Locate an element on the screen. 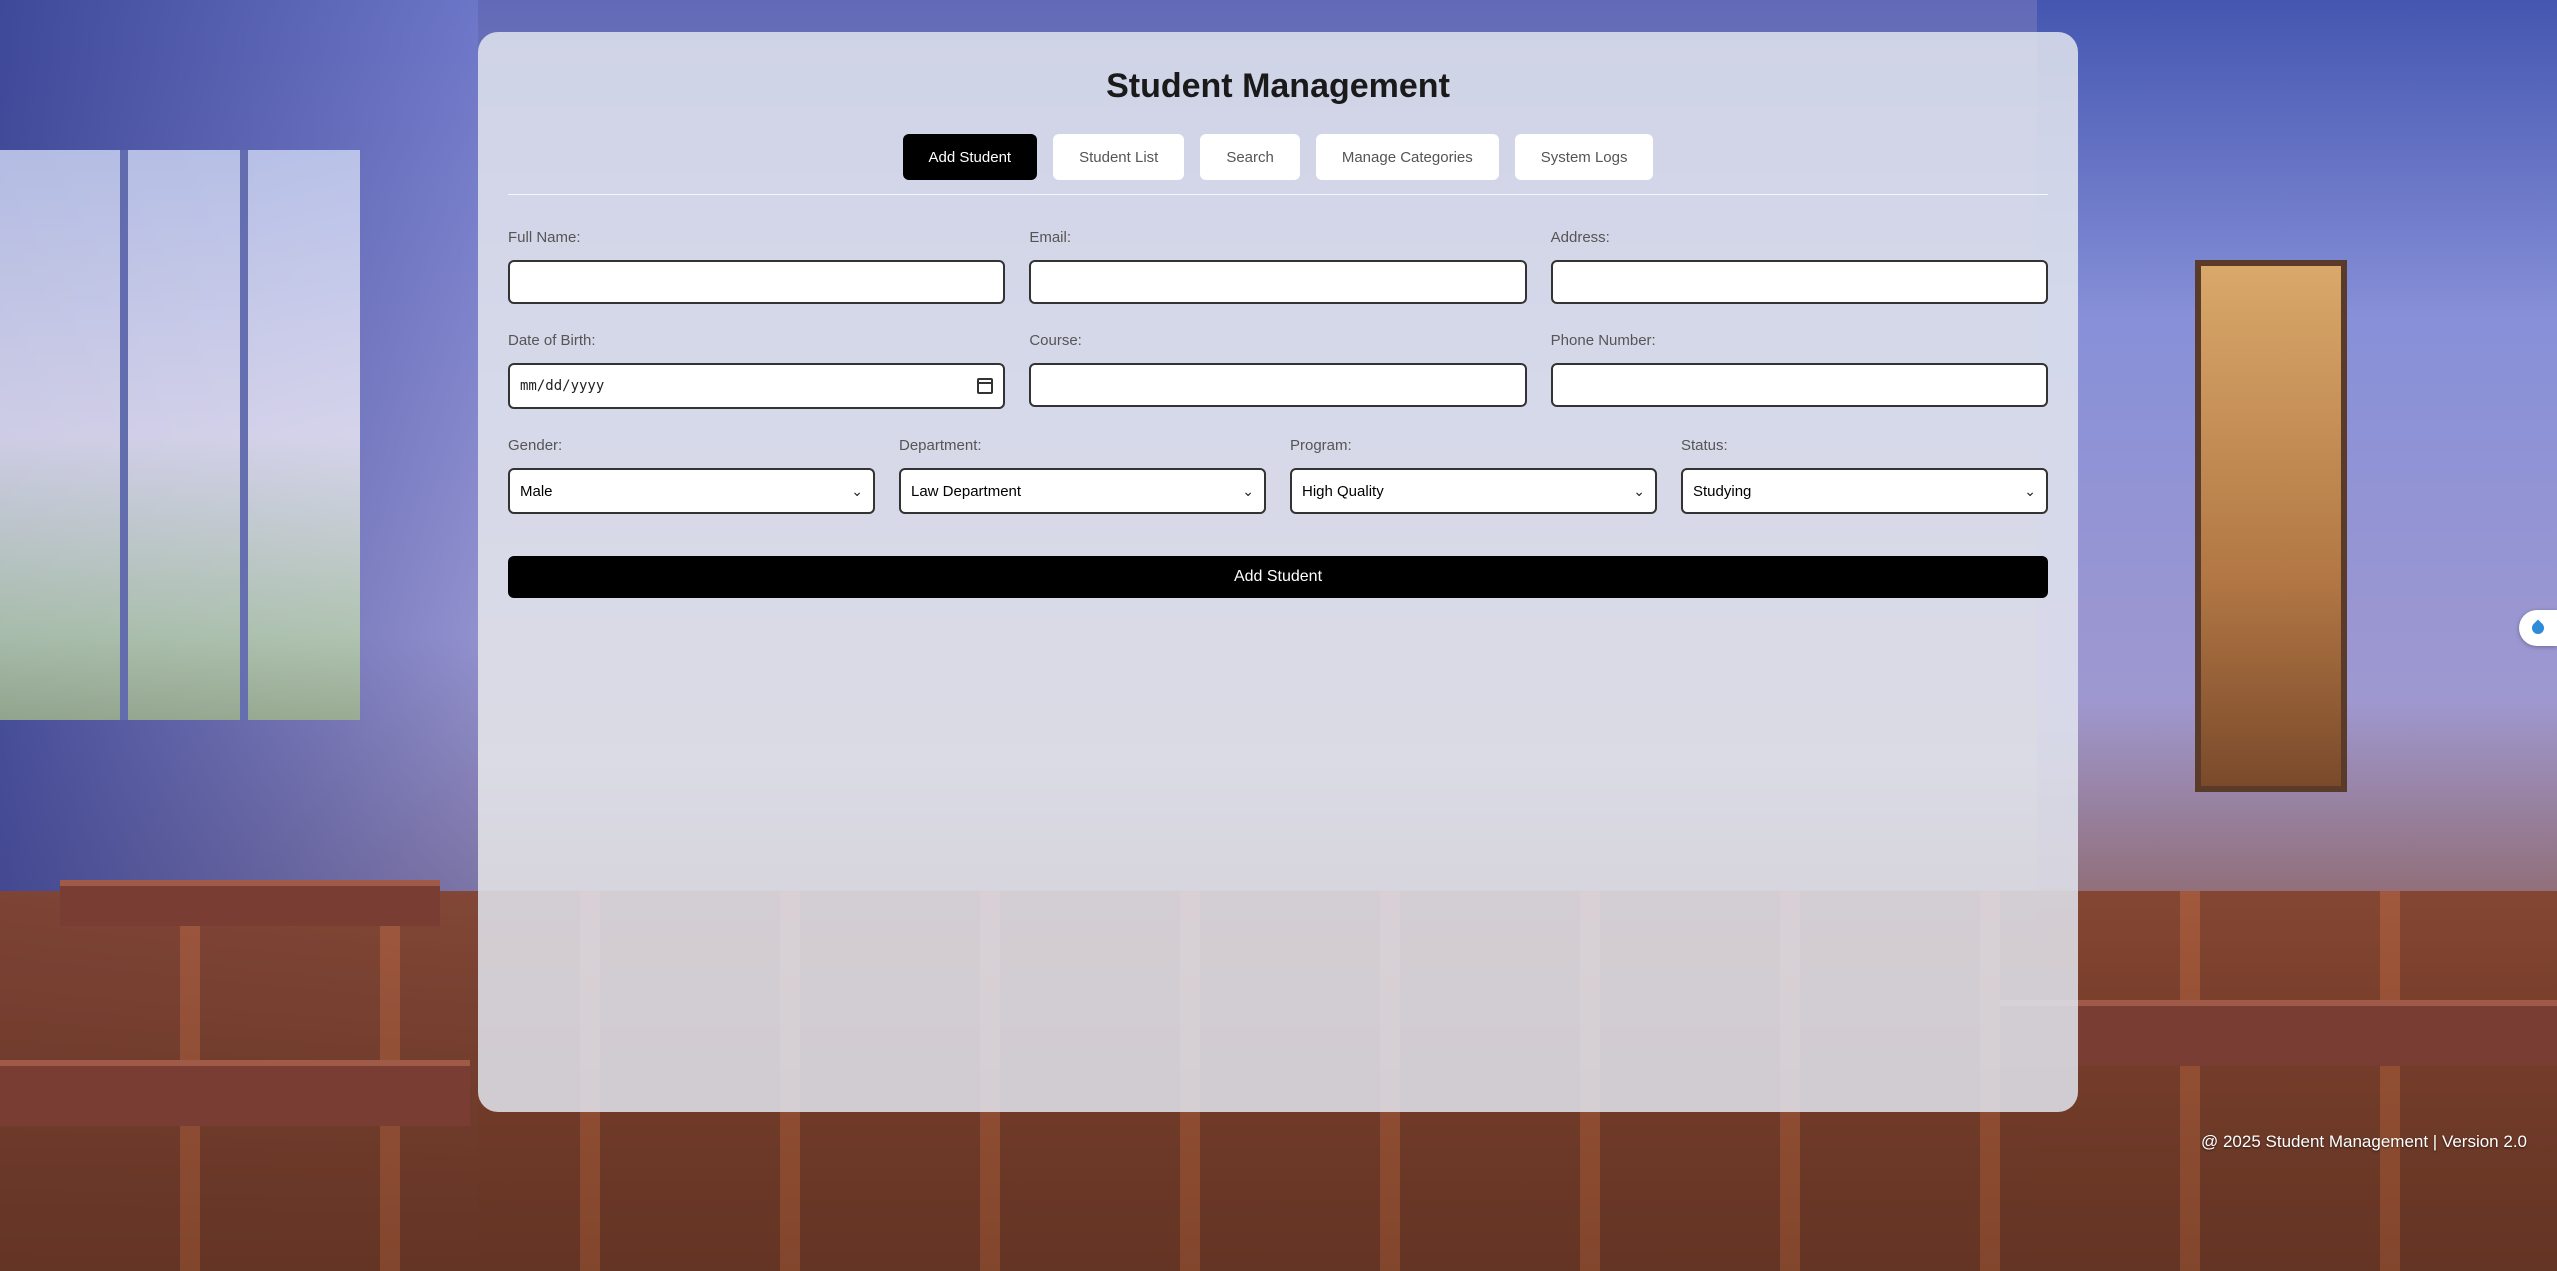 The height and width of the screenshot is (1271, 2557). program-field-group: Program: High Quality ⌄ is located at coordinates (1473, 475).